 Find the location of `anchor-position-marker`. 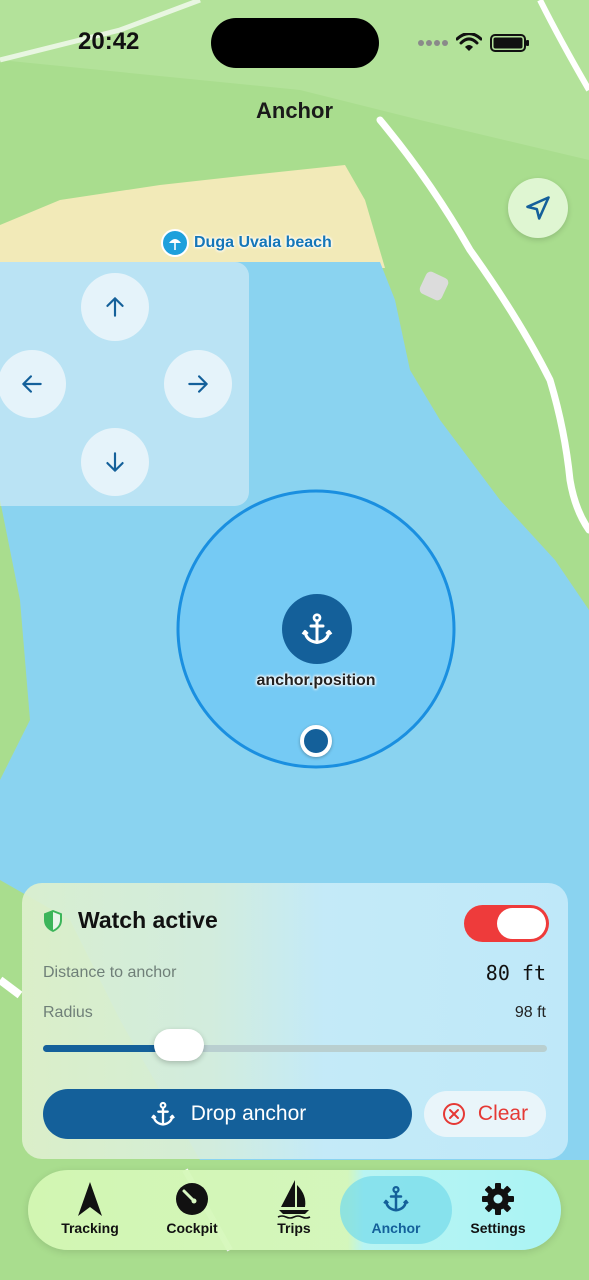

anchor-position-marker is located at coordinates (317, 629).